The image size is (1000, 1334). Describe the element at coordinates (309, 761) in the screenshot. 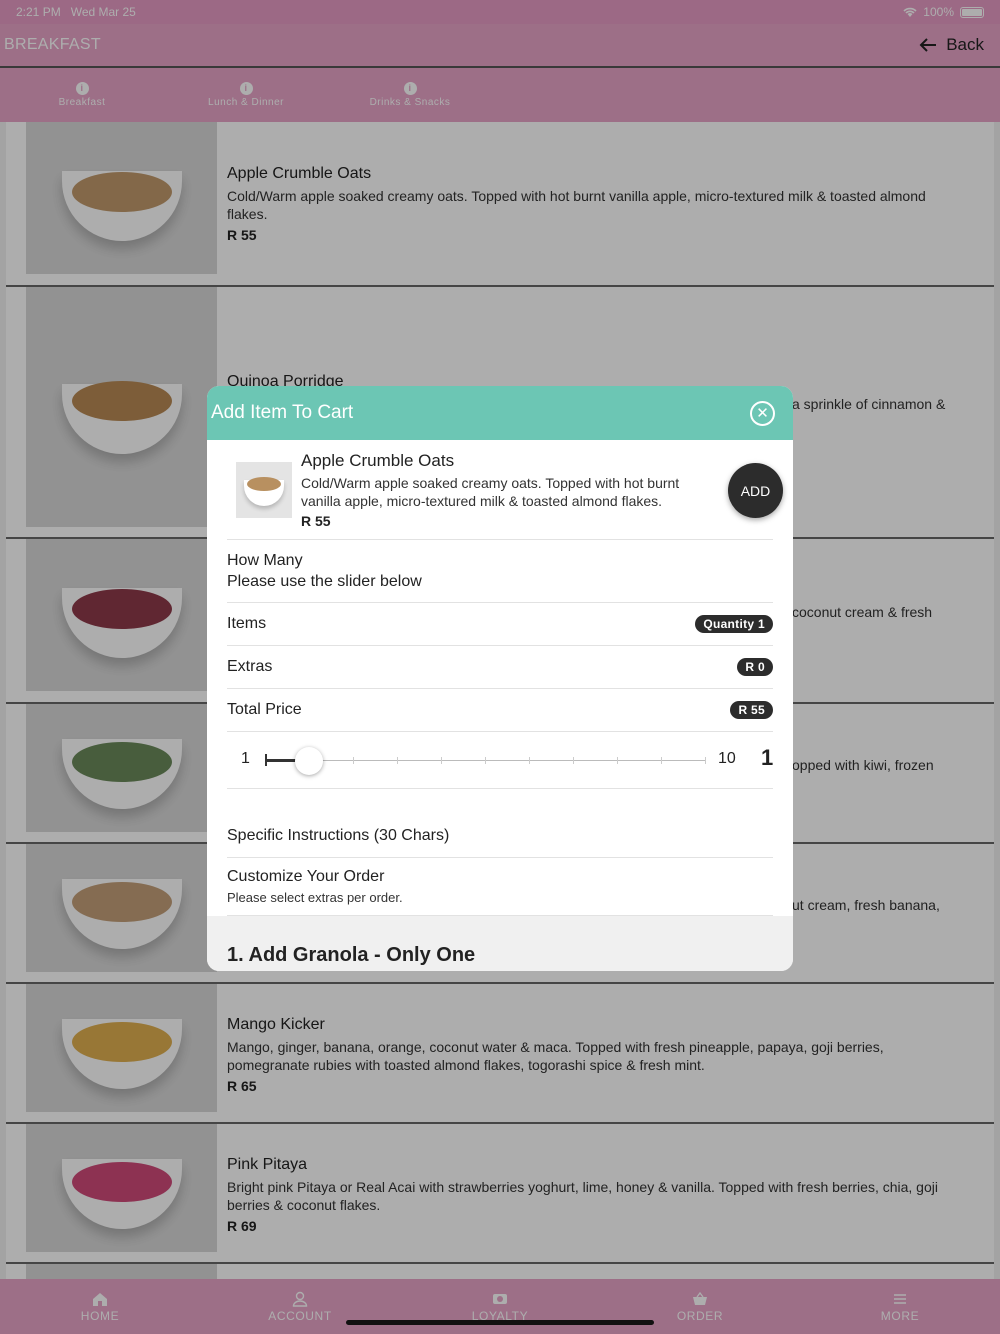

I see `slider-thumb` at that location.